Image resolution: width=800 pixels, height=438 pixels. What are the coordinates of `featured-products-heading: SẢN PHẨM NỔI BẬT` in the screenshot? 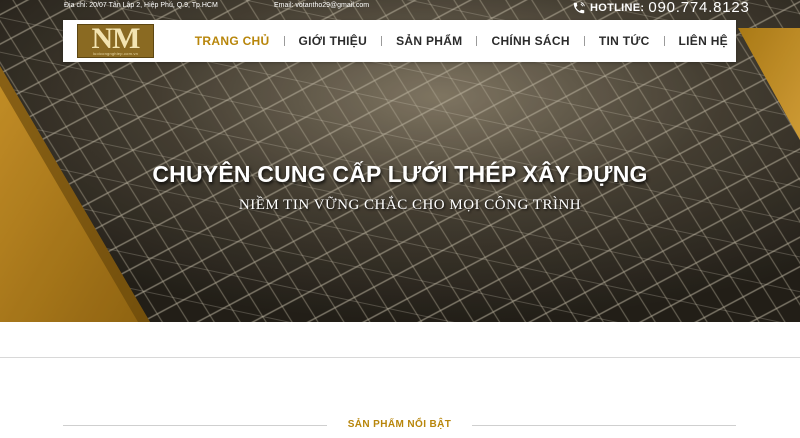 It's located at (399, 426).